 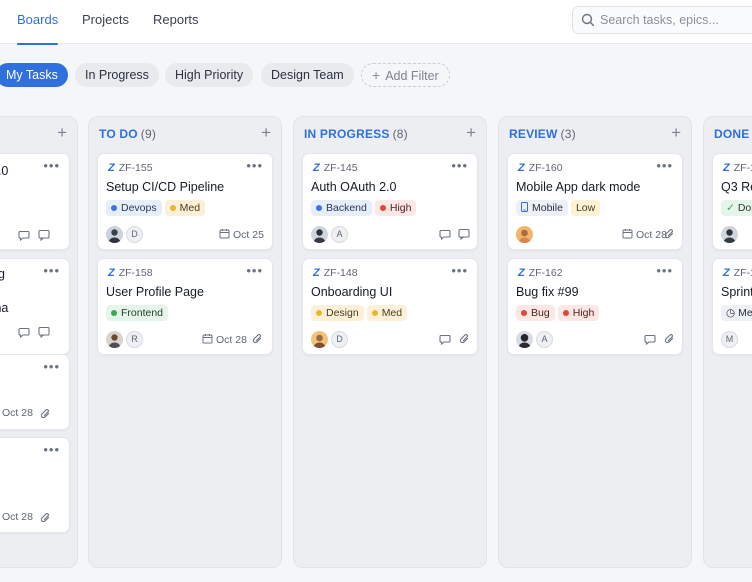 I want to click on tag-mobile: Mobile, so click(x=542, y=208).